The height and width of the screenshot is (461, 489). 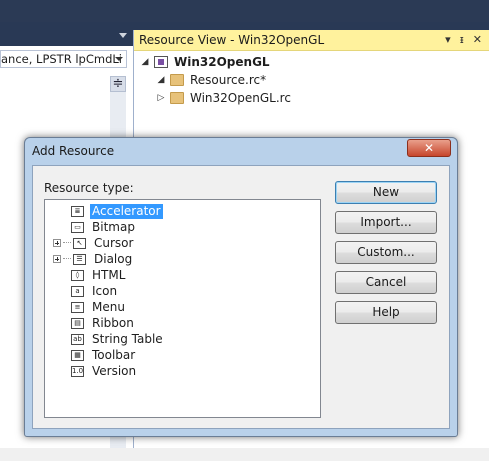 I want to click on dialog-icon: ☰, so click(x=79, y=259).